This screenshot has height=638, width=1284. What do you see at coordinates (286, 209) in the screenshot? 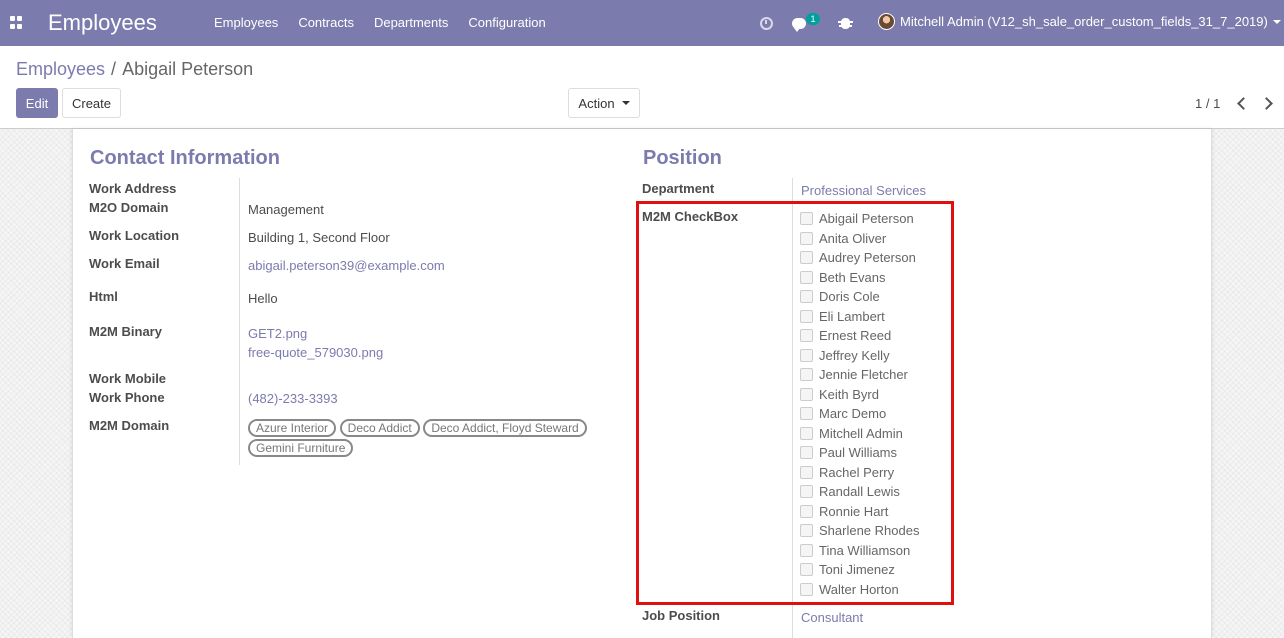
I see `m2o-domain-value: Management` at bounding box center [286, 209].